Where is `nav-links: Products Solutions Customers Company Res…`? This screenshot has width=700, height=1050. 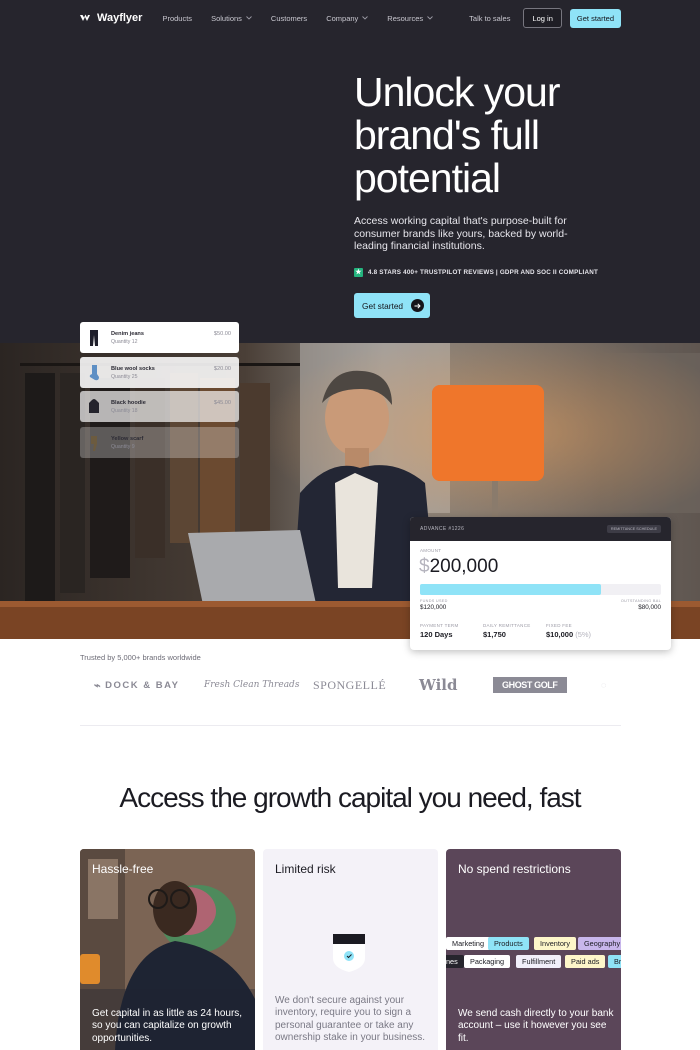
nav-links: Products Solutions Customers Company Res… is located at coordinates (297, 18).